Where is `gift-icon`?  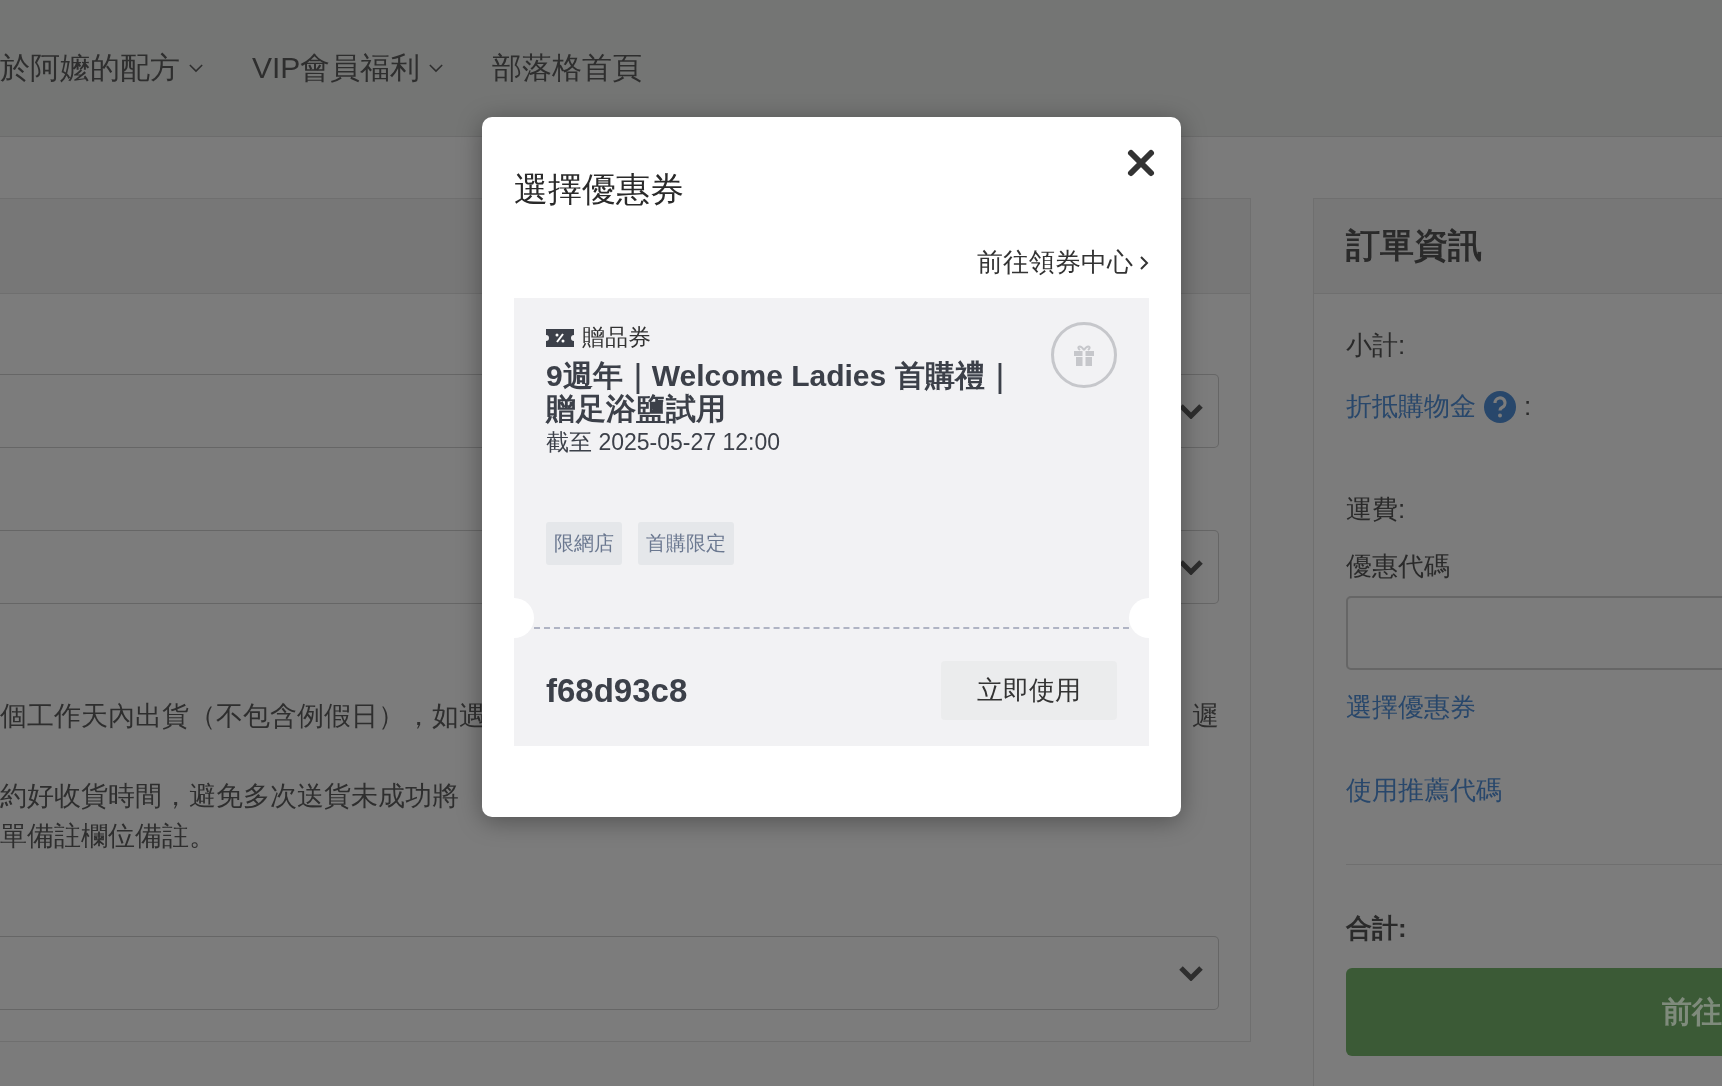 gift-icon is located at coordinates (1084, 355).